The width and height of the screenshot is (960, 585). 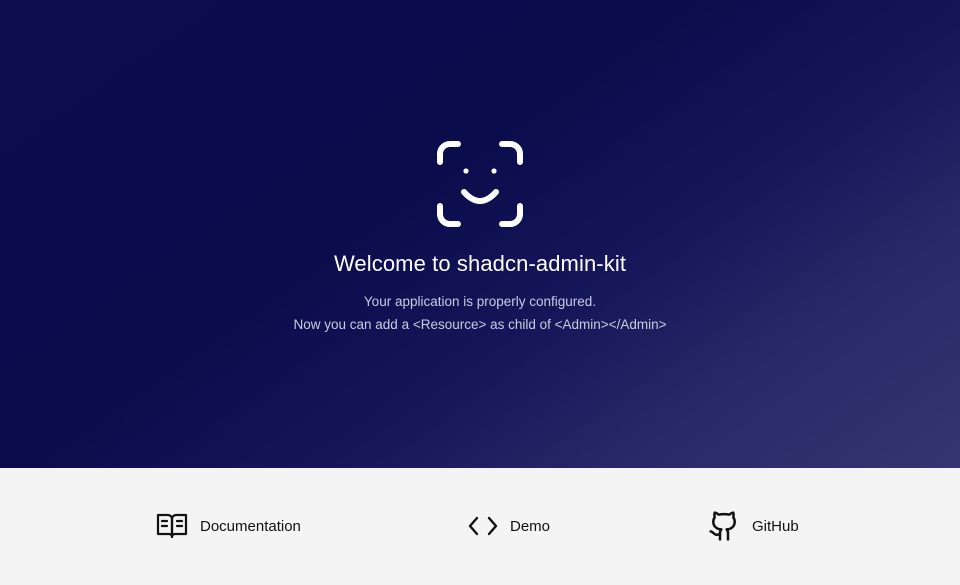 What do you see at coordinates (483, 526) in the screenshot?
I see `code-icon` at bounding box center [483, 526].